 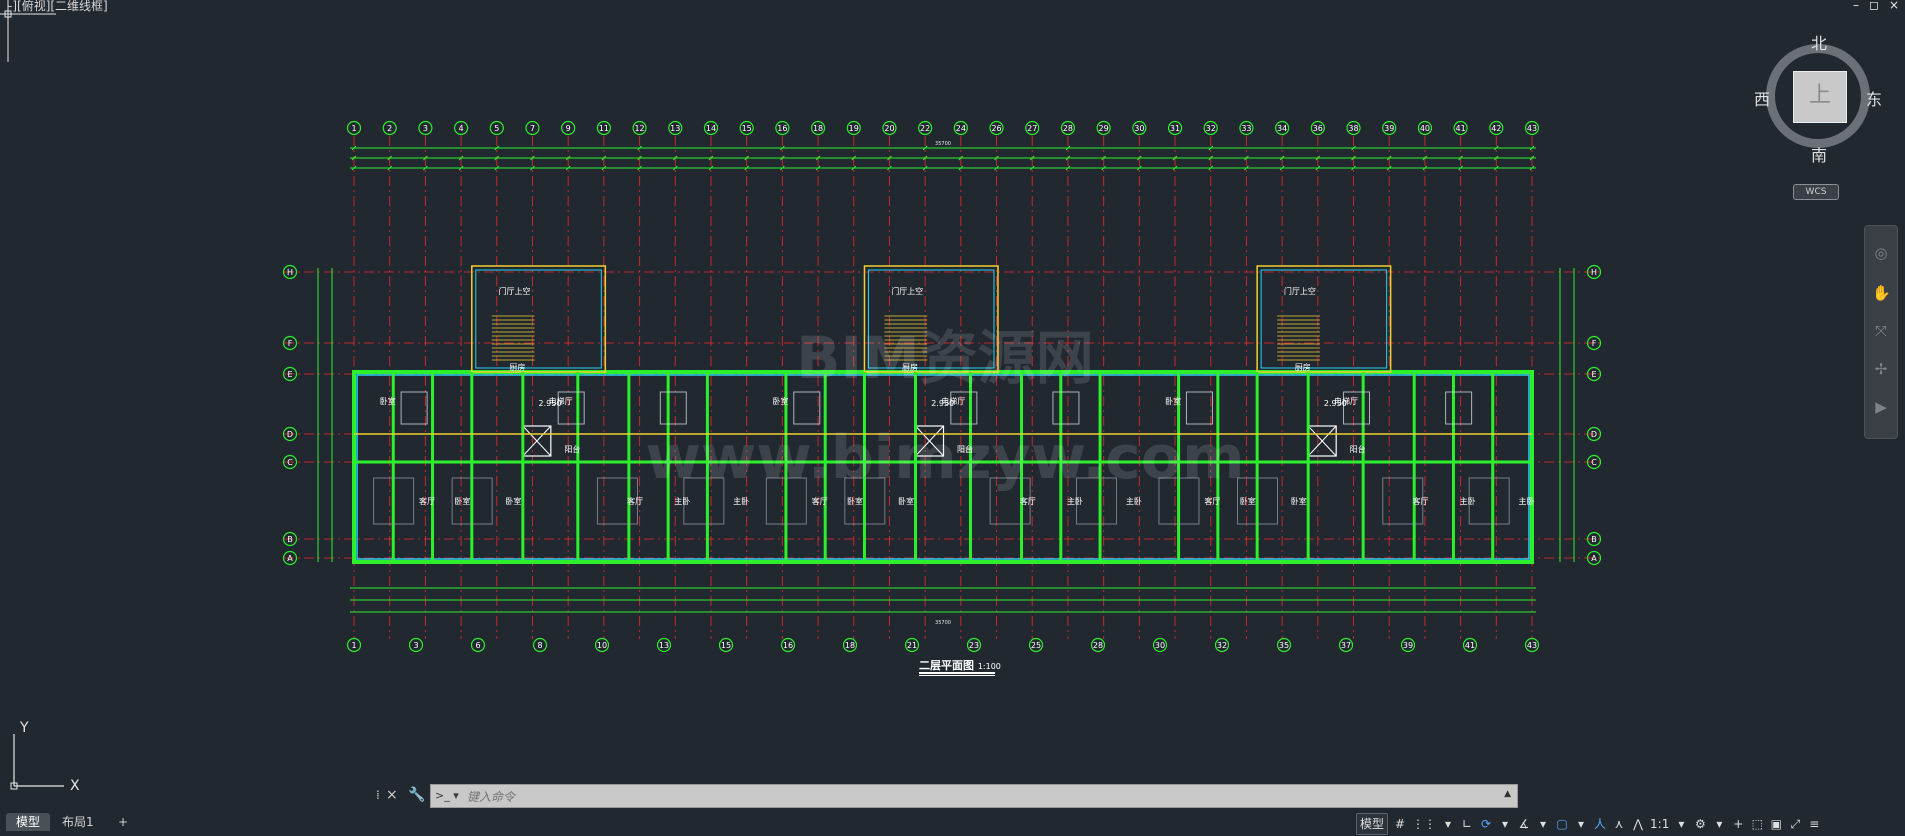 I want to click on watermark-line2: www.bimzyw.com, so click(x=944, y=458).